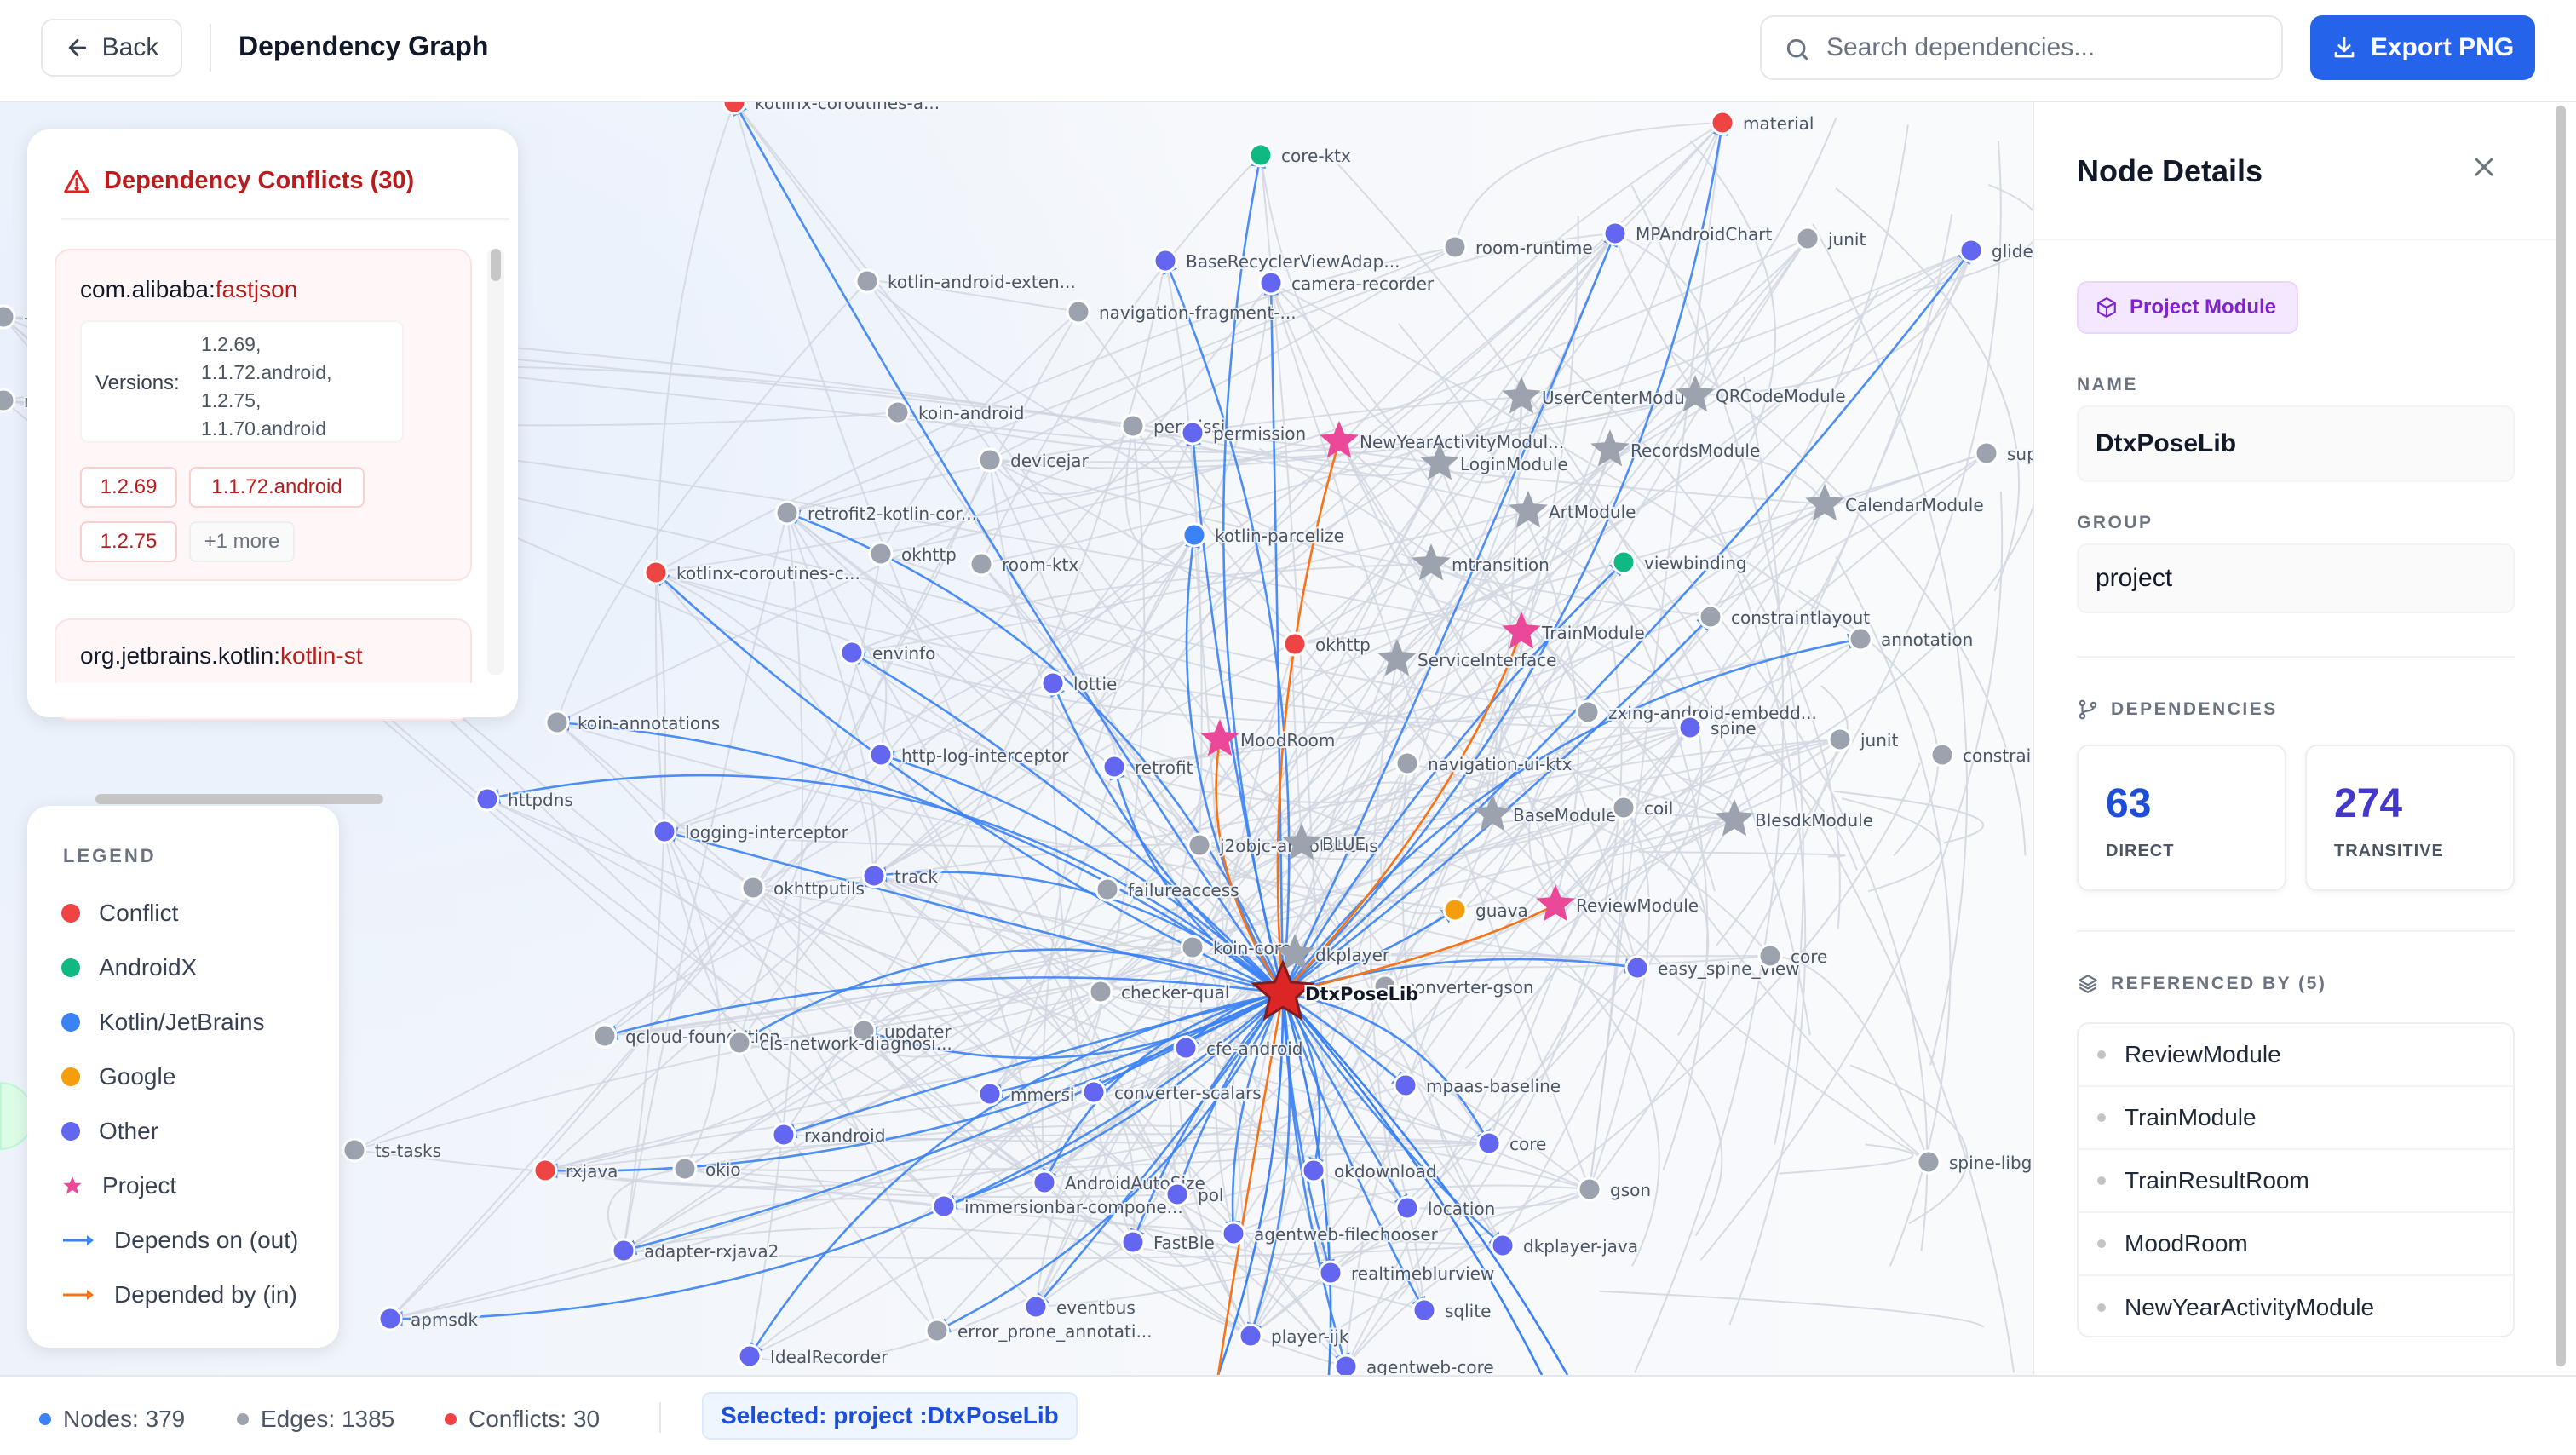  Describe the element at coordinates (1795, 818) in the screenshot. I see `graph-node: BlesdkModule` at that location.